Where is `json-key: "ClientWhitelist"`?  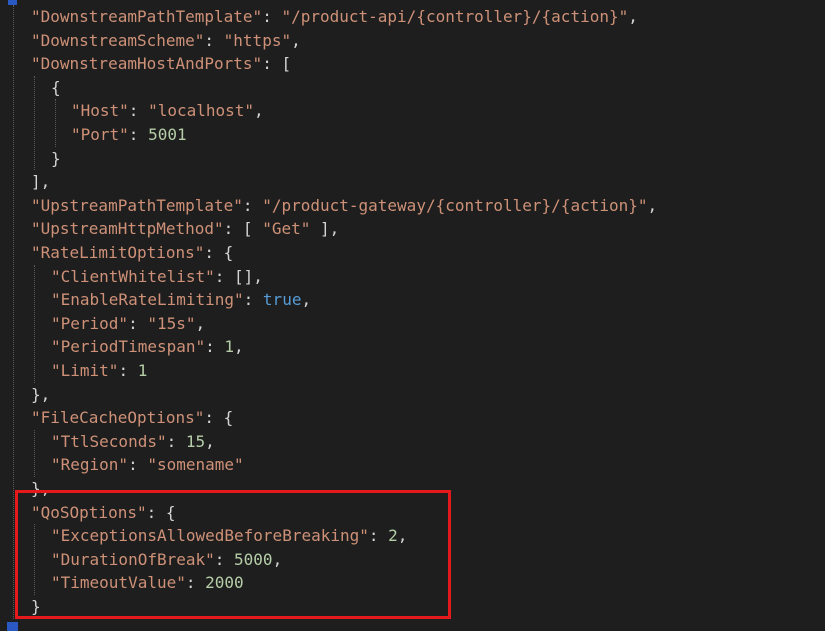
json-key: "ClientWhitelist" is located at coordinates (133, 276).